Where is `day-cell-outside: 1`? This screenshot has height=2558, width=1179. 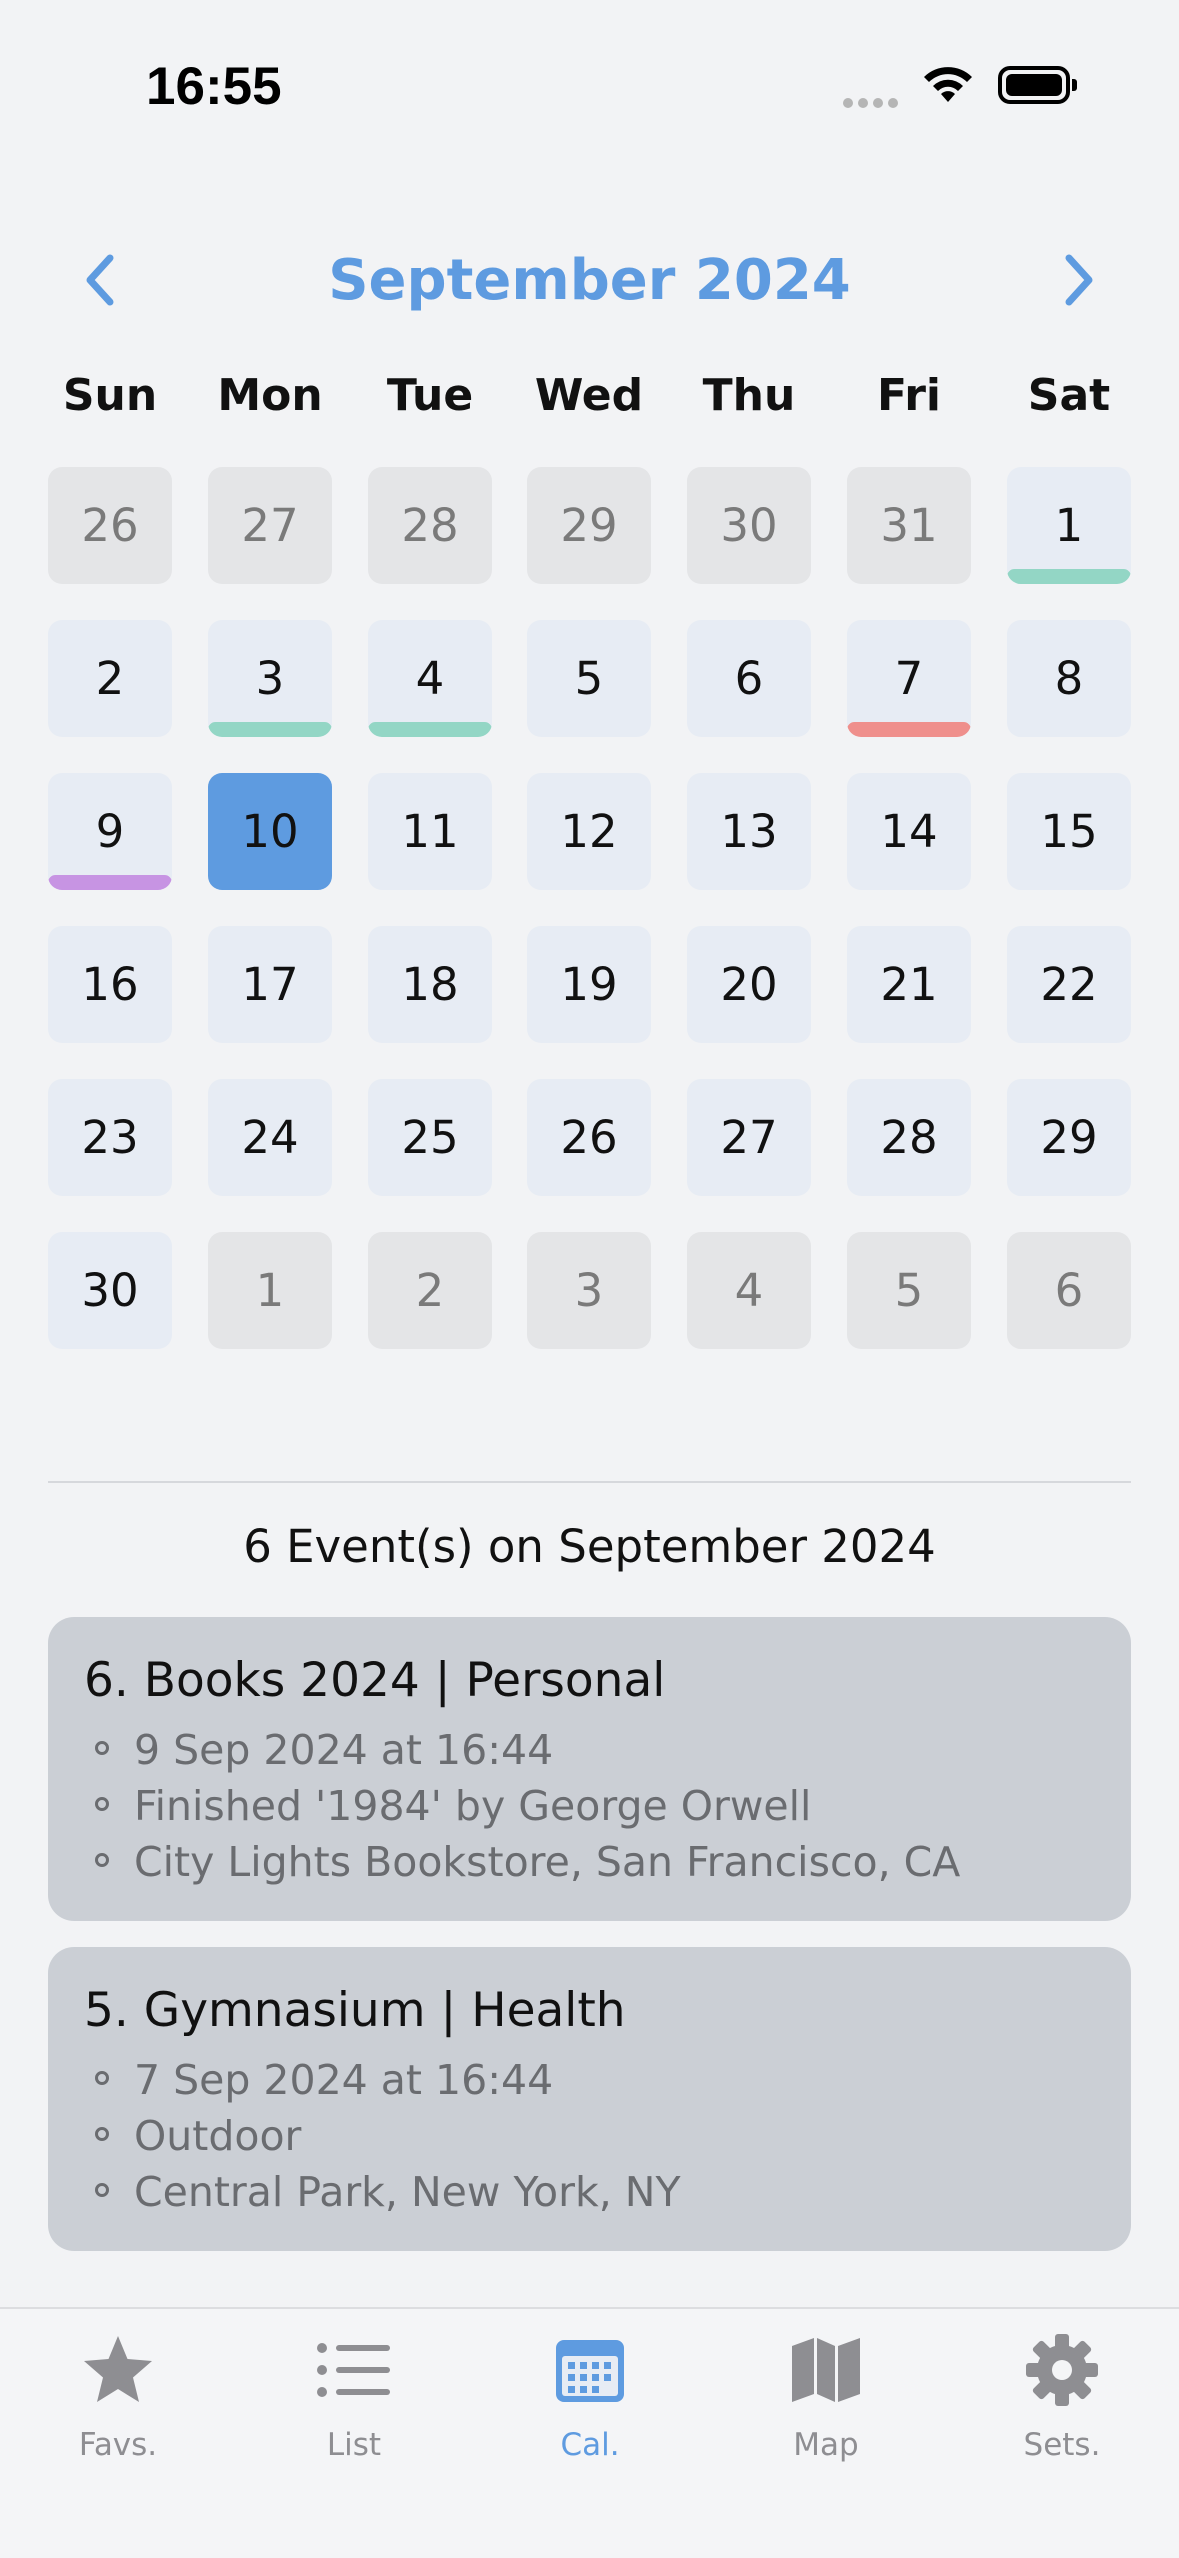
day-cell-outside: 1 is located at coordinates (270, 1290).